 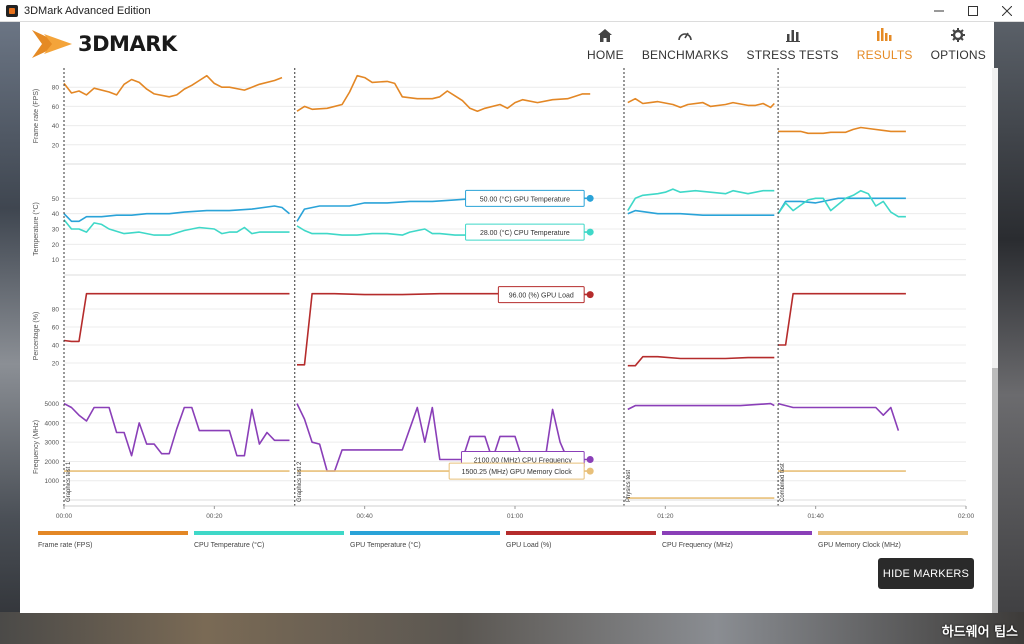 I want to click on gear-icon, so click(x=958, y=35).